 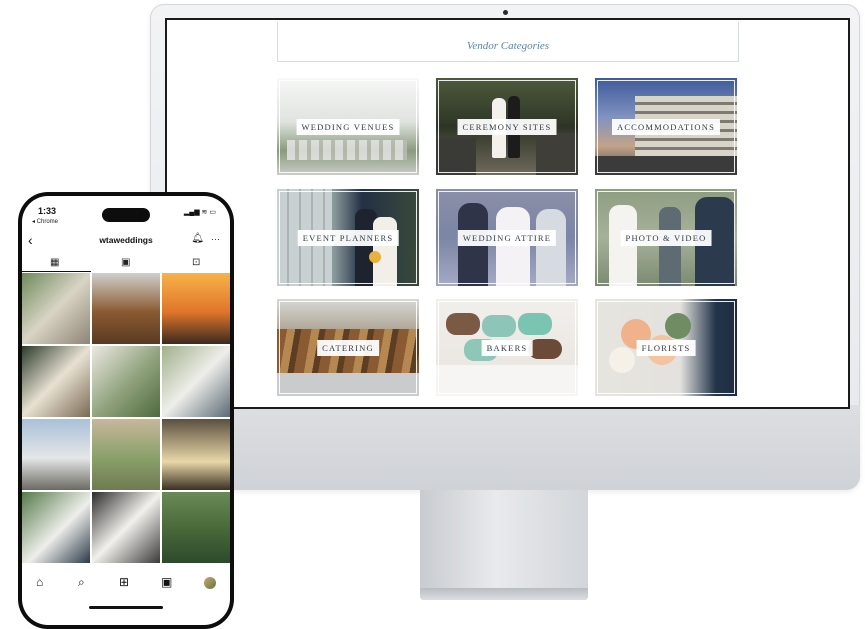 I want to click on category-label: CEREMONY SITES, so click(x=507, y=126).